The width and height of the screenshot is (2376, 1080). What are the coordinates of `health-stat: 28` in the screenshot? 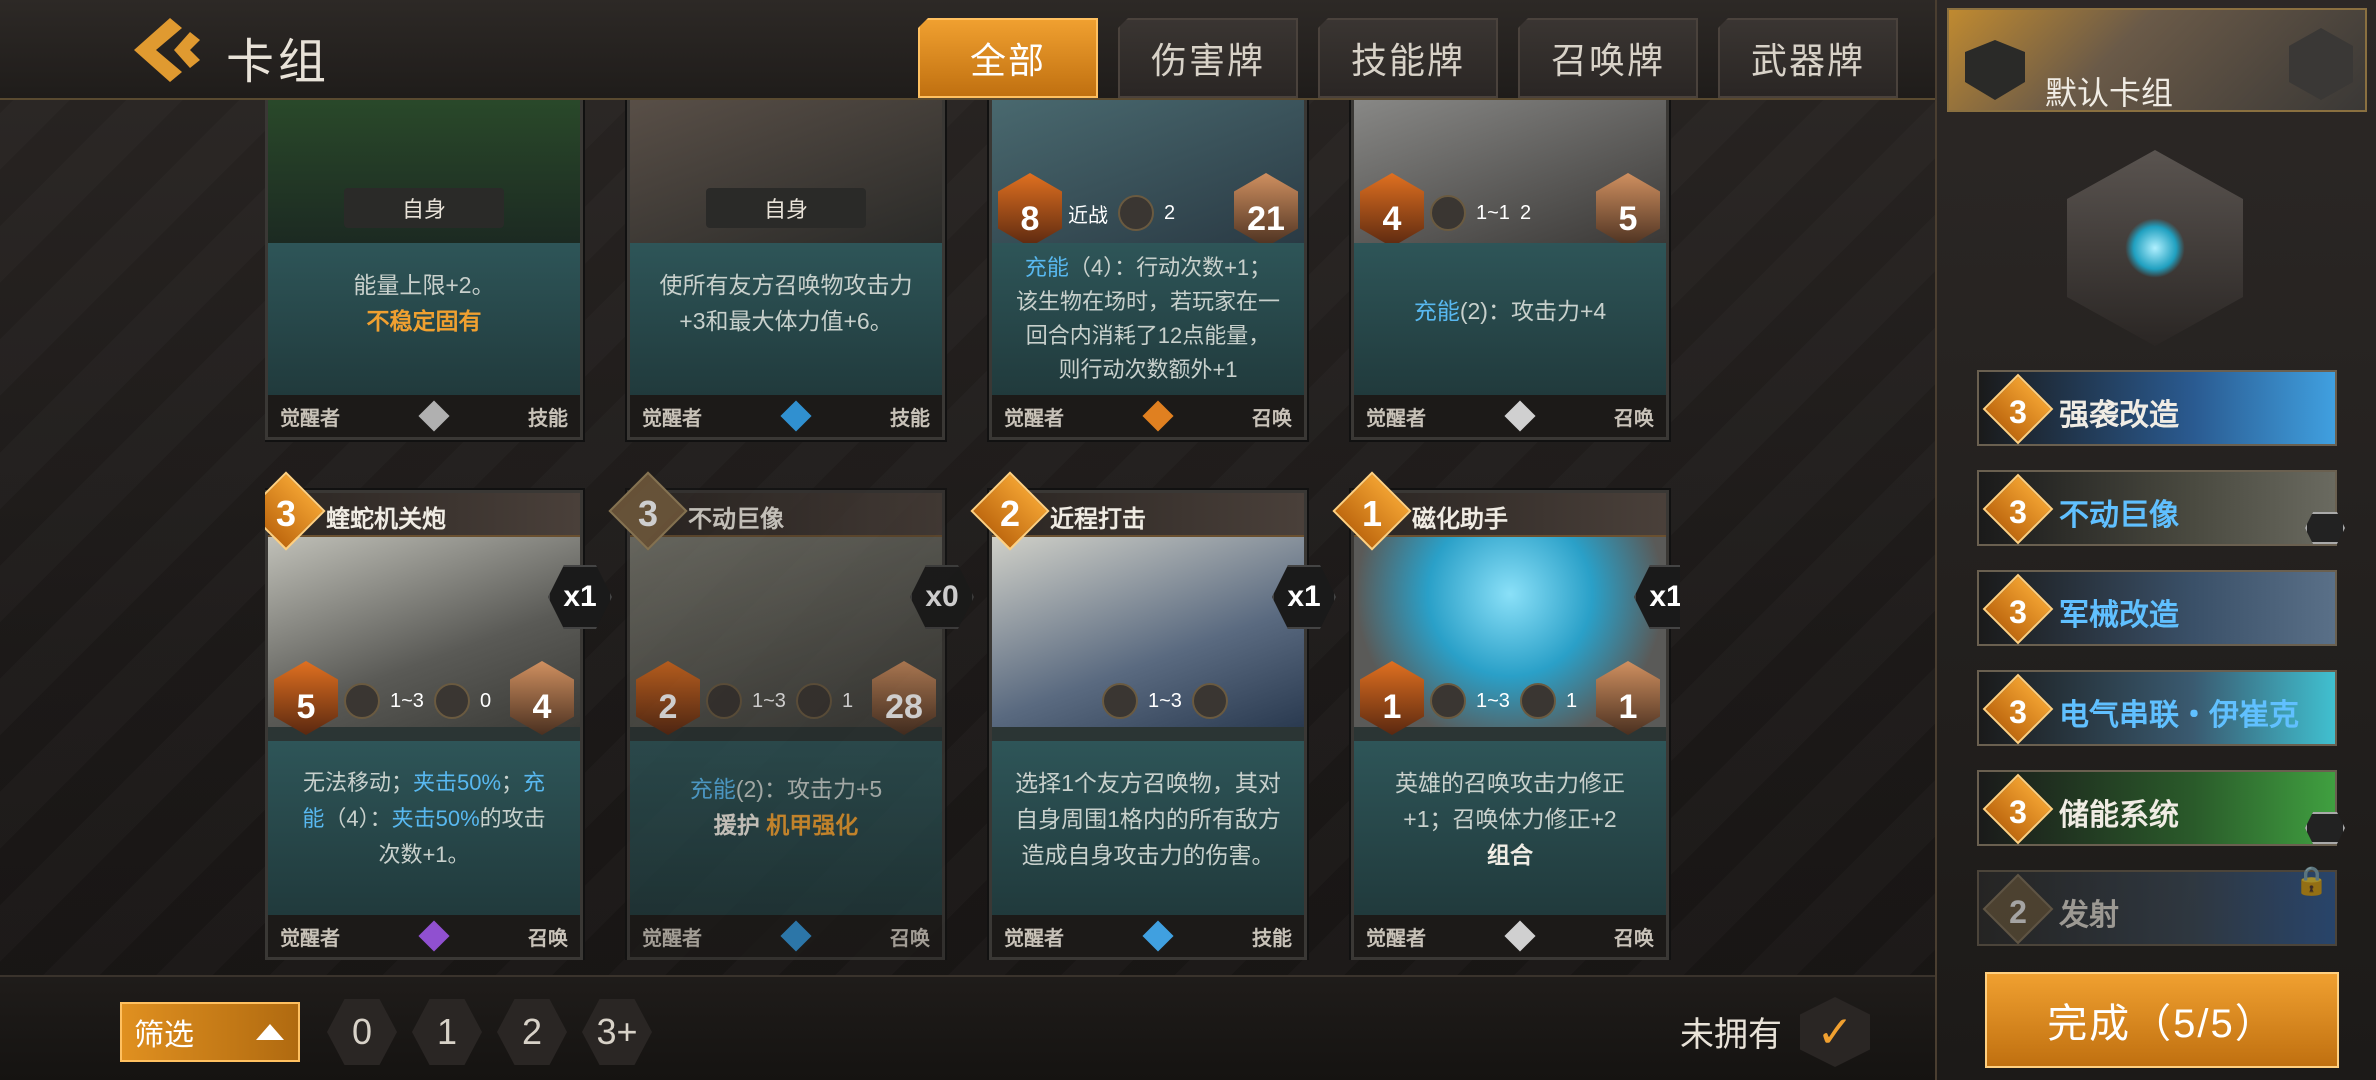 It's located at (904, 698).